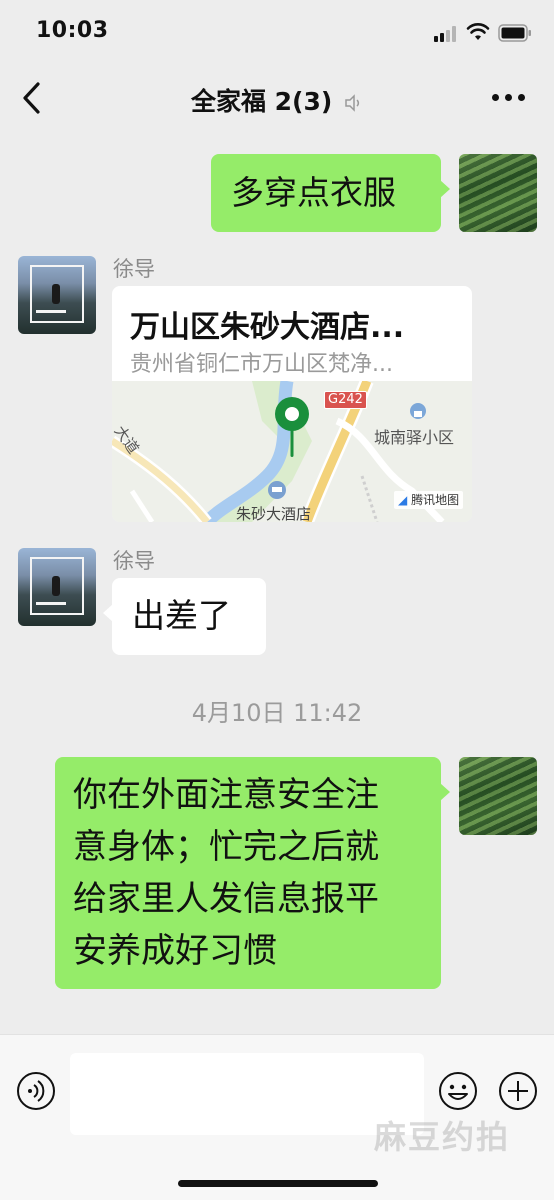  Describe the element at coordinates (226, 795) in the screenshot. I see `message-text-line: 你在外面注意安全注` at that location.